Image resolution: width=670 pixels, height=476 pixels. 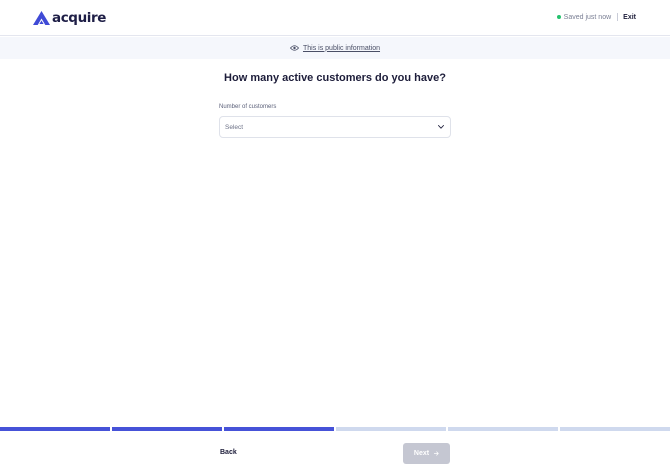 I want to click on brand-name: acquire, so click(x=79, y=18).